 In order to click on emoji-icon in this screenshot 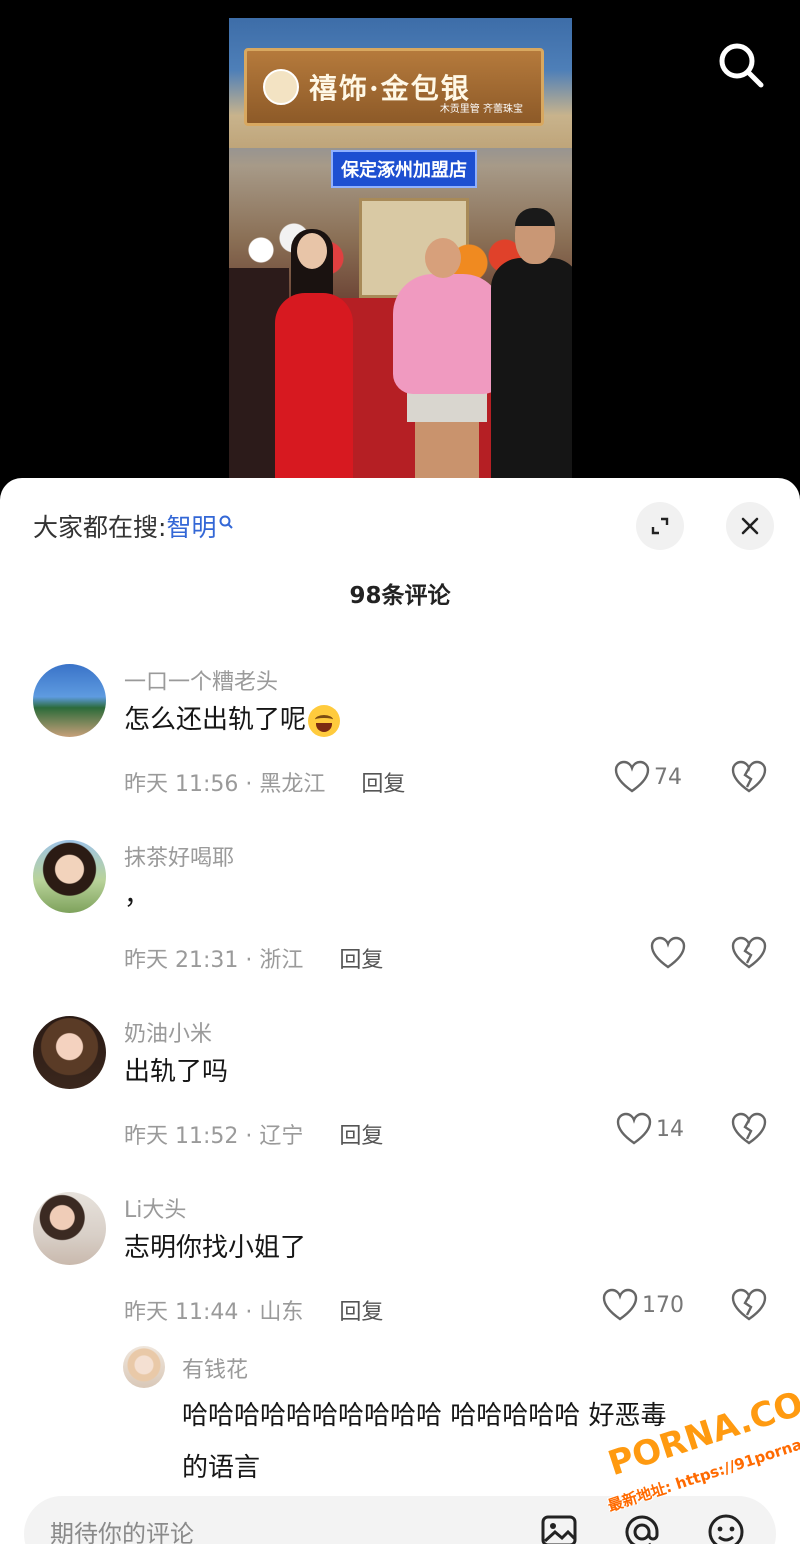, I will do `click(726, 1527)`.